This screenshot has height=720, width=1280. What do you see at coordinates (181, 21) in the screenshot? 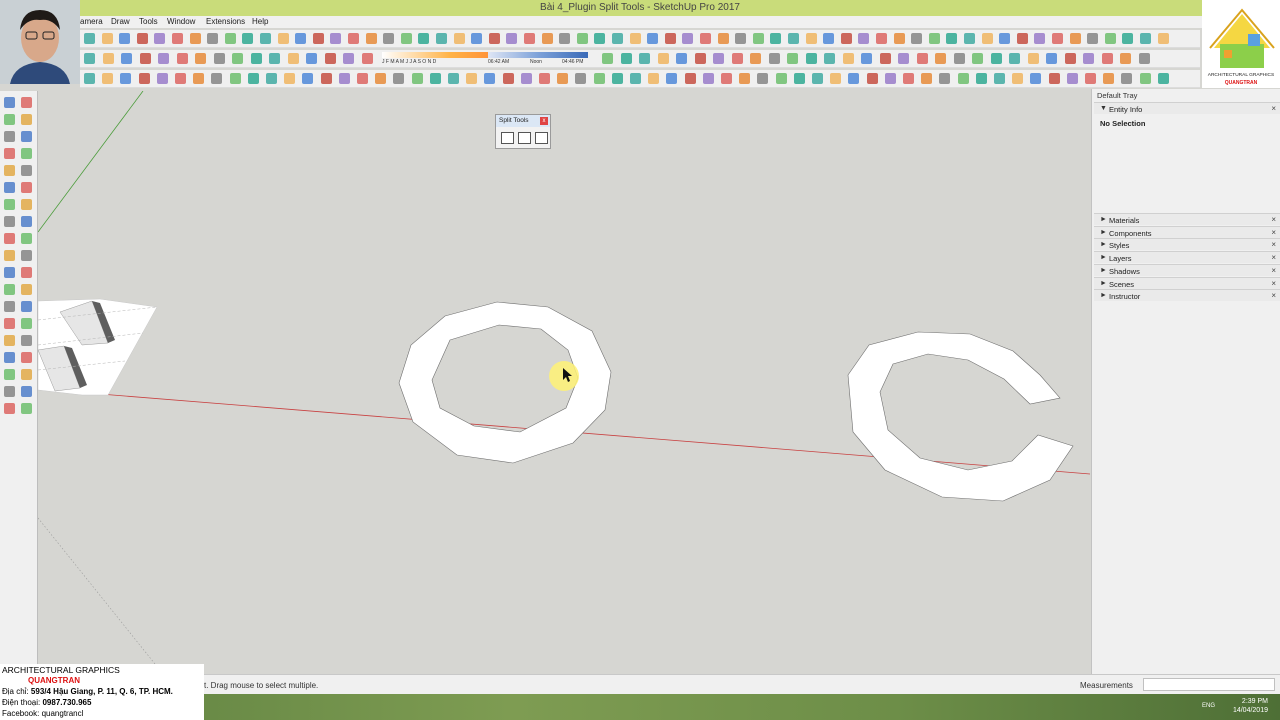
I see `menu-window: Window` at bounding box center [181, 21].